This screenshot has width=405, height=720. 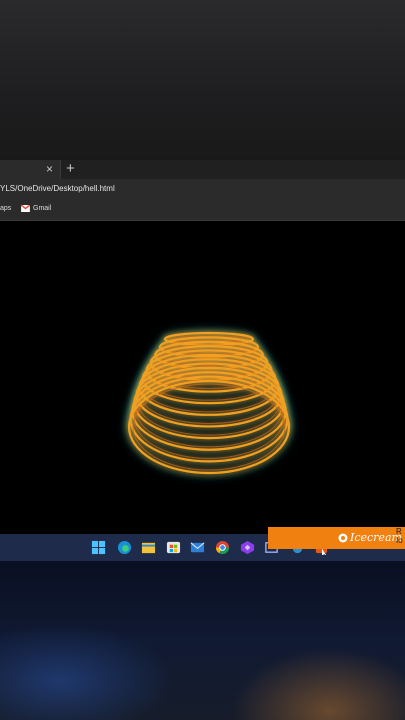 I want to click on icecream-promo-banner: Icecream R Io, so click(x=336, y=538).